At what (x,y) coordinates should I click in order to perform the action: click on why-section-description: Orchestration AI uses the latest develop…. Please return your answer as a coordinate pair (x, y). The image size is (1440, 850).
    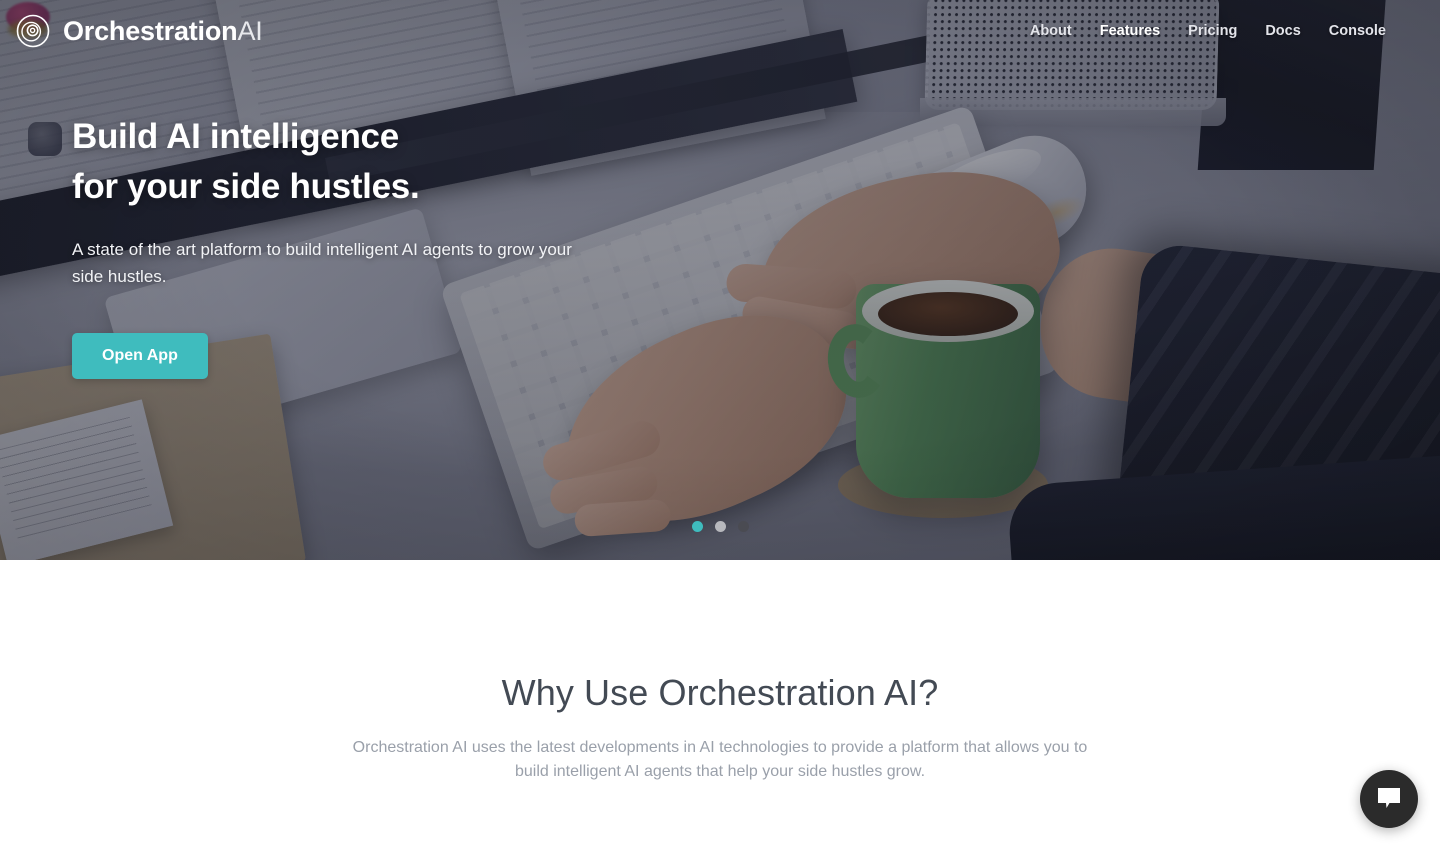
    Looking at the image, I should click on (720, 759).